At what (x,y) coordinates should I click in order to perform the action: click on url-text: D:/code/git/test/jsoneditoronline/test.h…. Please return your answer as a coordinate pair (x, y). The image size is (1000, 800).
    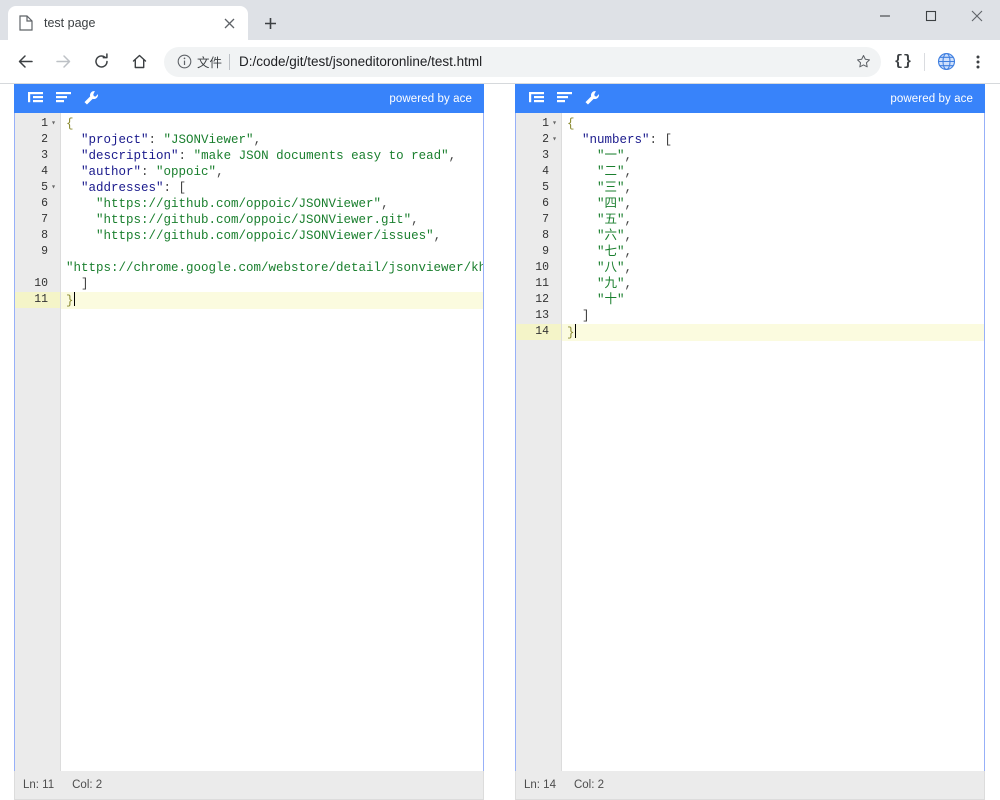
    Looking at the image, I should click on (545, 61).